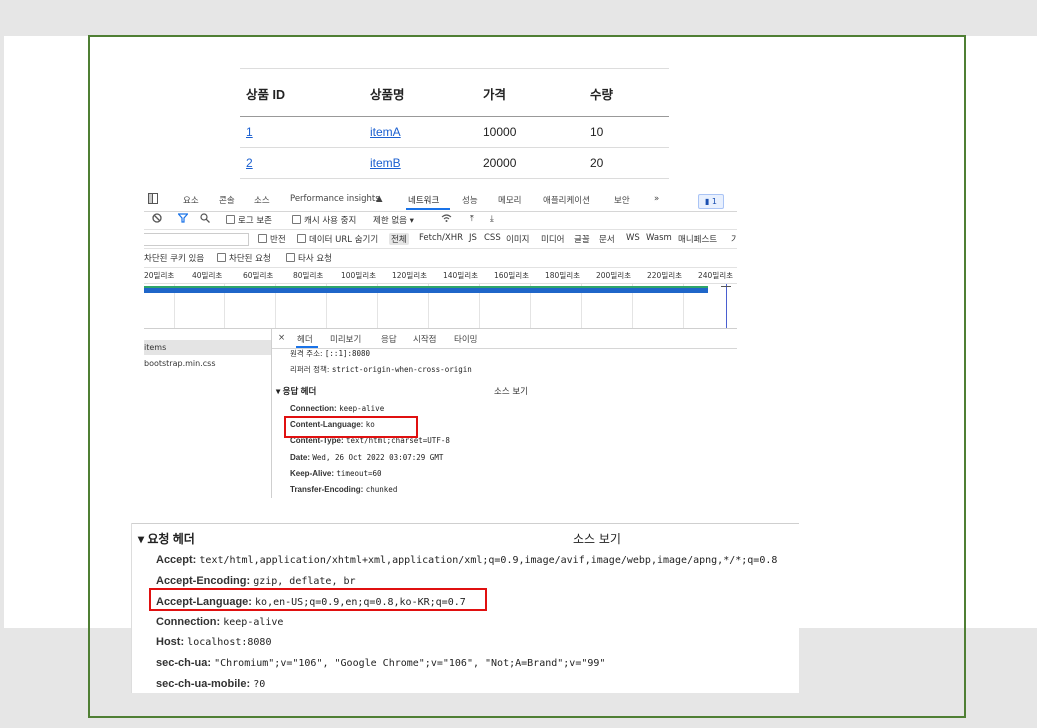  Describe the element at coordinates (336, 473) in the screenshot. I see `response-header-line: Keep-Alive: timeout=60` at that location.